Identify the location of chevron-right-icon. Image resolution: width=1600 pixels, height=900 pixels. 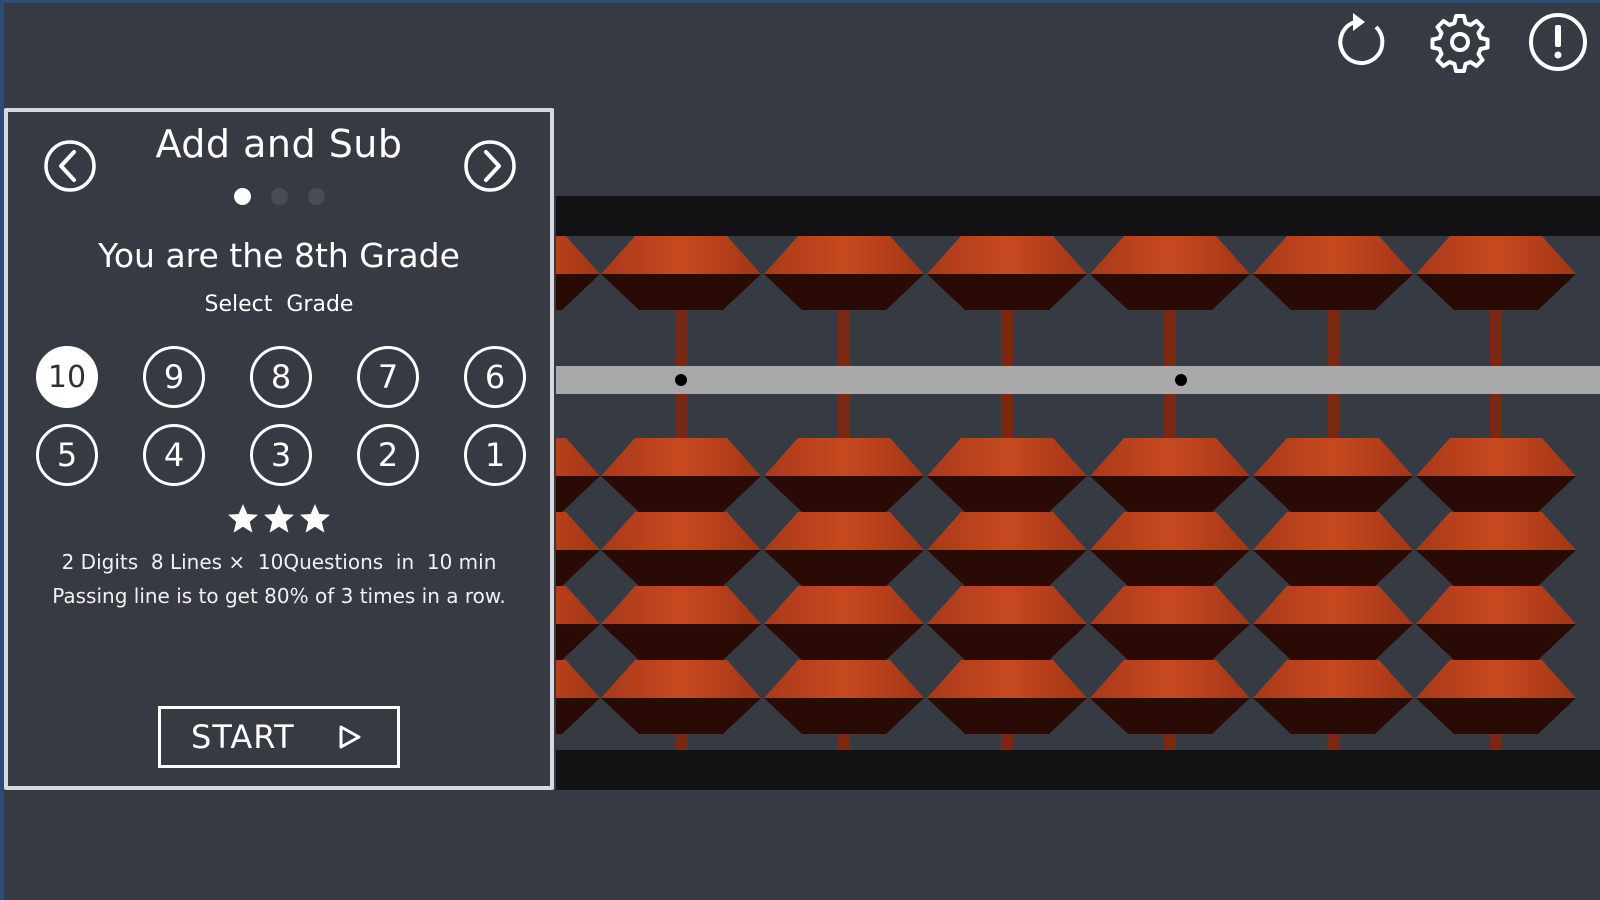
(490, 166).